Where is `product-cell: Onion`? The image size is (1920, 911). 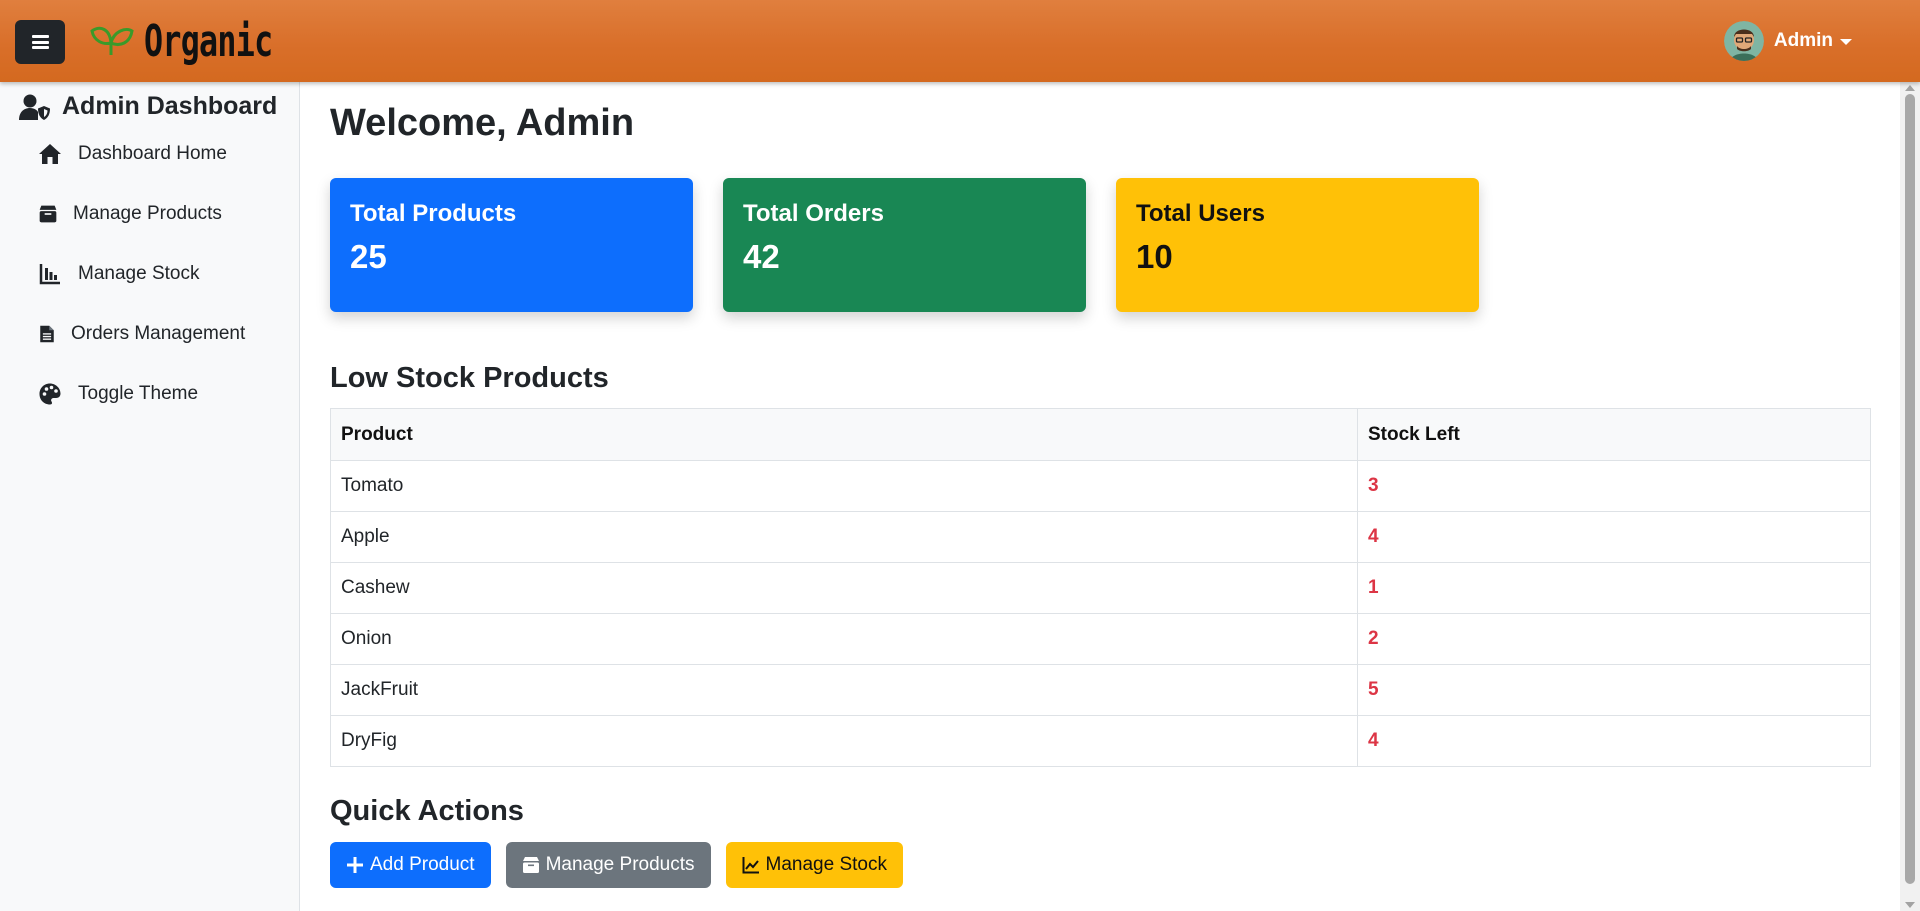
product-cell: Onion is located at coordinates (844, 639).